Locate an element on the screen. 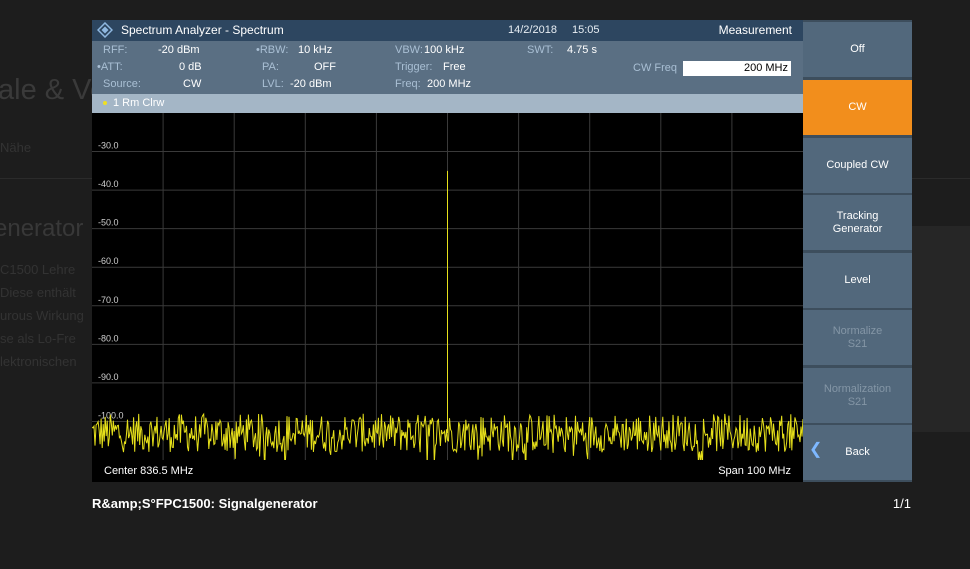 Image resolution: width=970 pixels, height=569 pixels. vbw-label: VBW: is located at coordinates (409, 50).